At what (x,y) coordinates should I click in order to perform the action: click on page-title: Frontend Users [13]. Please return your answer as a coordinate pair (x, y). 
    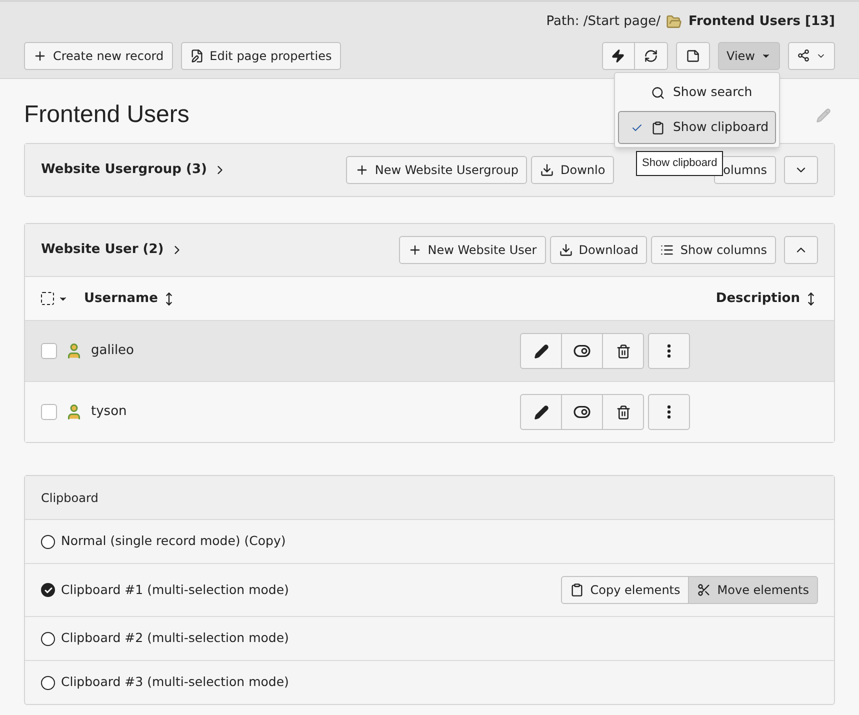
    Looking at the image, I should click on (761, 22).